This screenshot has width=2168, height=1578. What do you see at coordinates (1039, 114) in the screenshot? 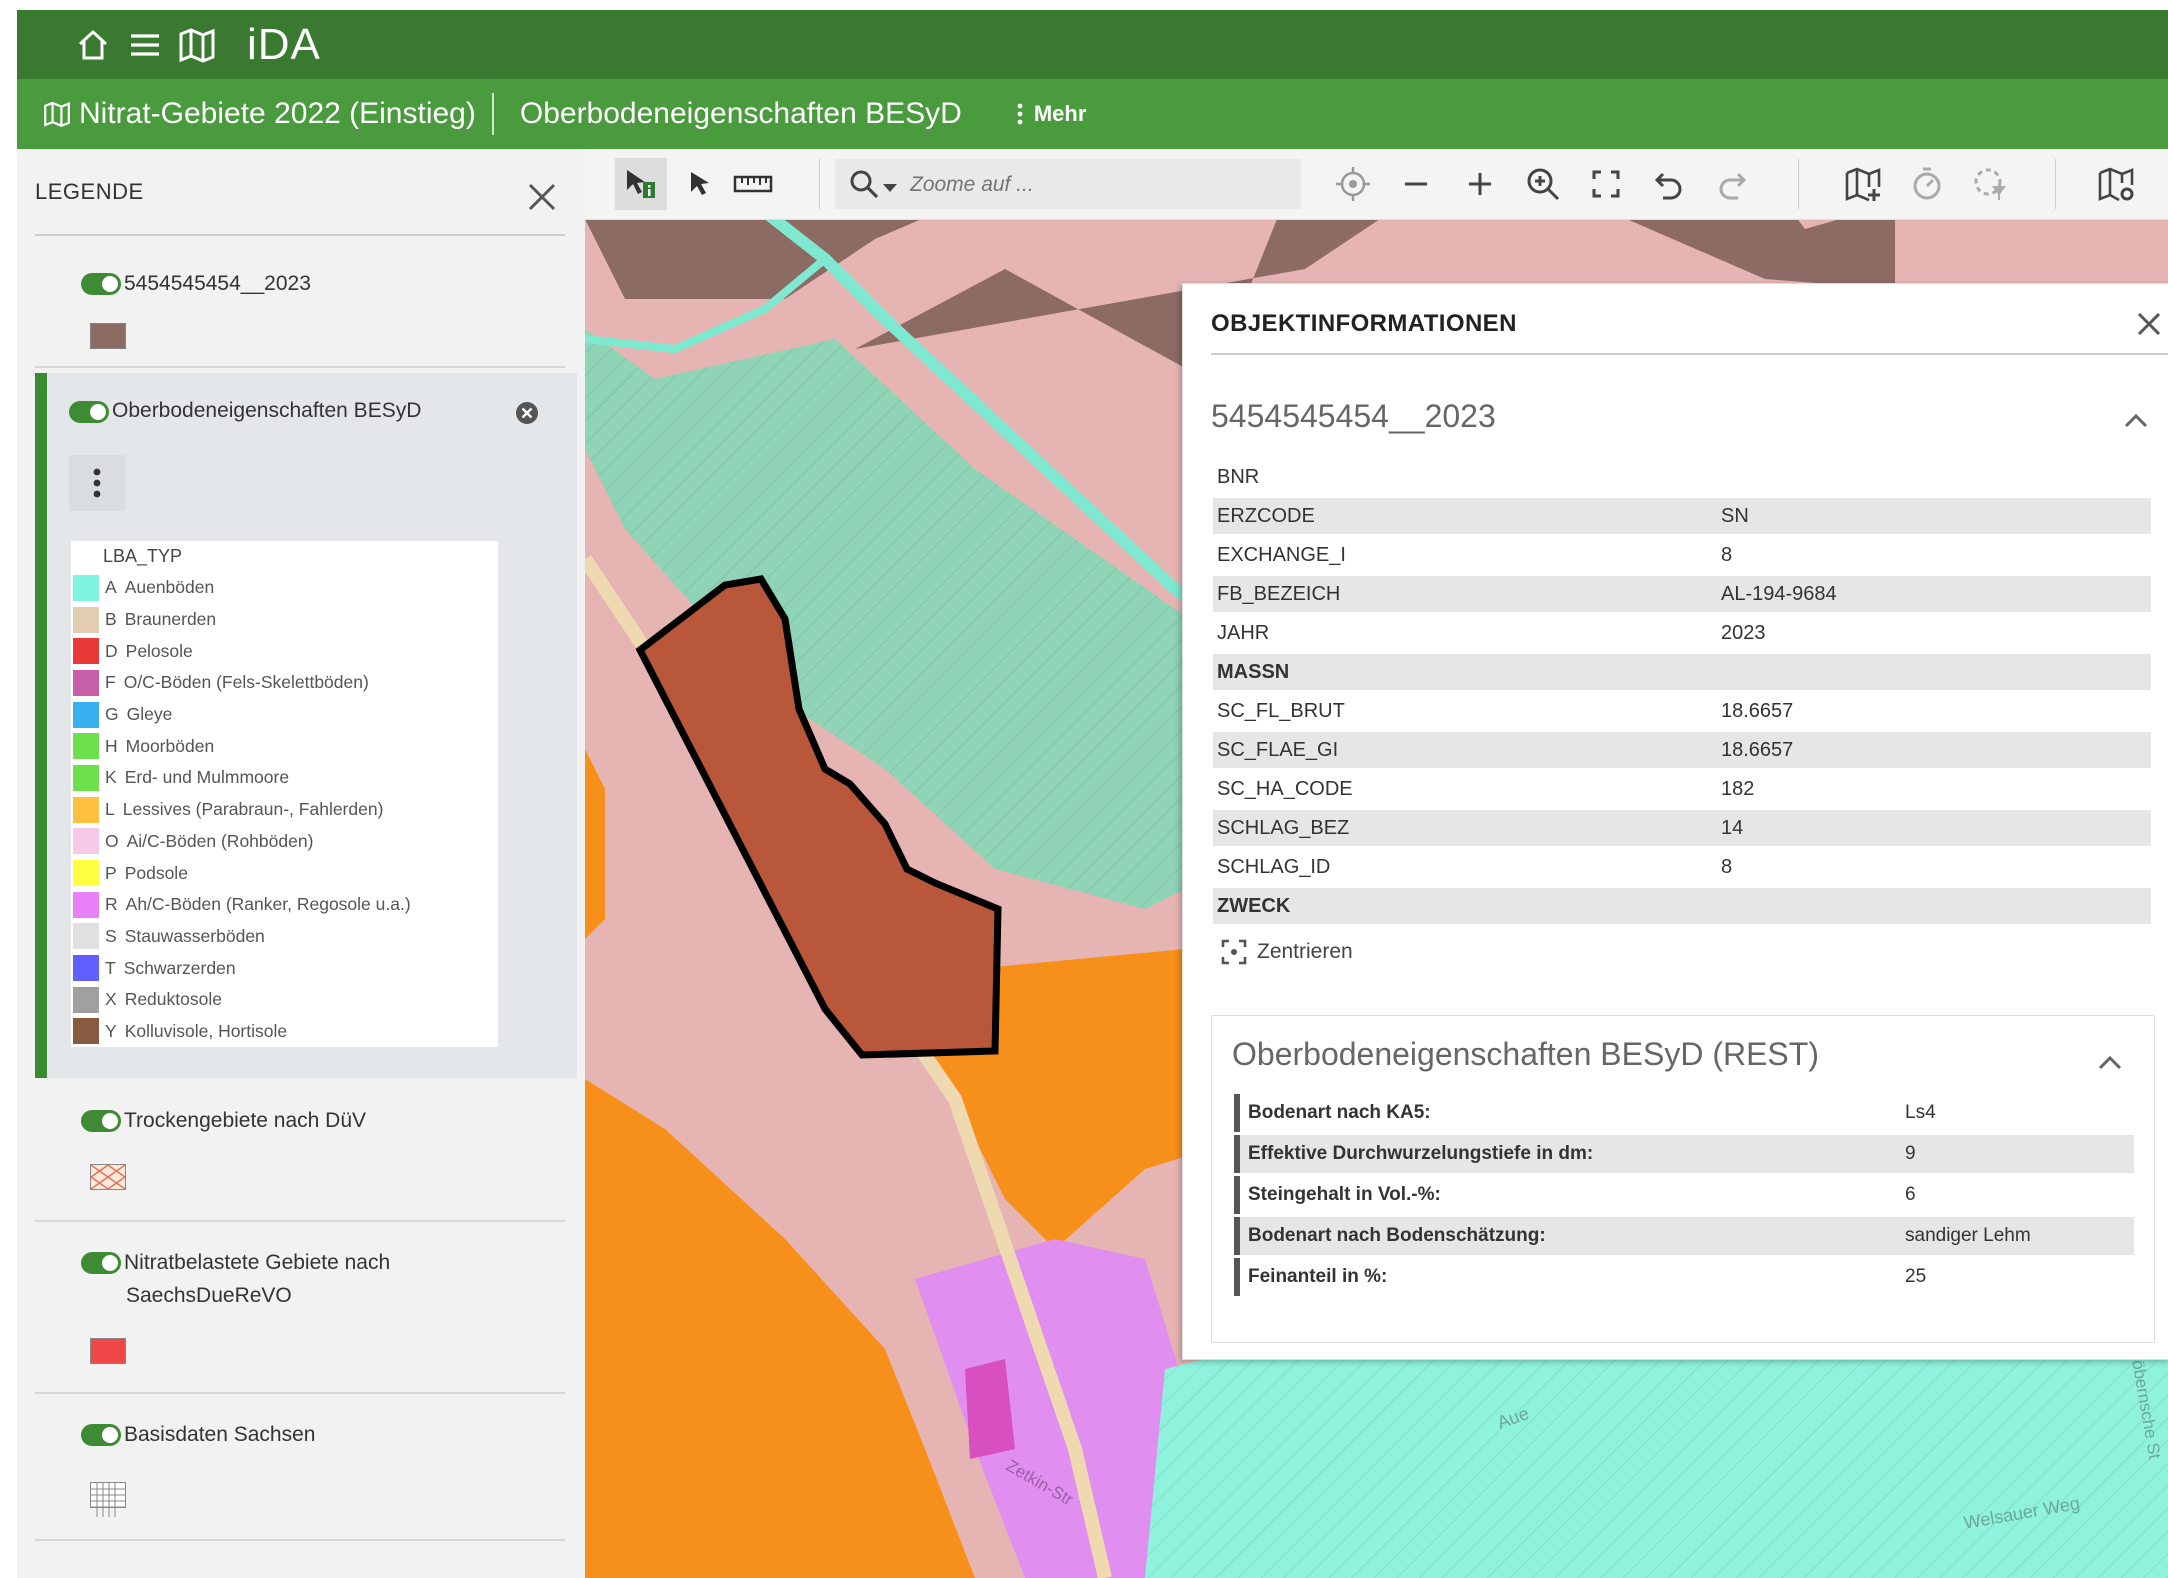
I see `more-button: Mehr` at bounding box center [1039, 114].